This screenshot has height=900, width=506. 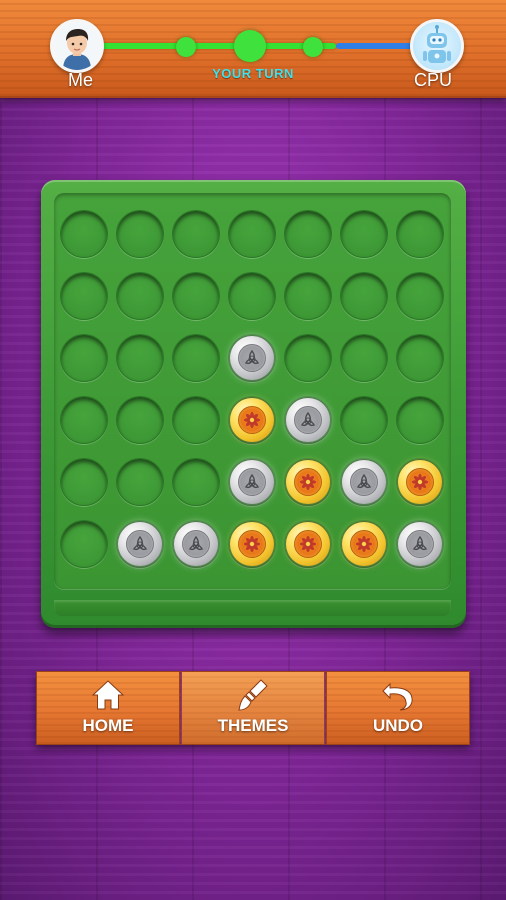 What do you see at coordinates (253, 725) in the screenshot?
I see `themes-button-label: THEMES` at bounding box center [253, 725].